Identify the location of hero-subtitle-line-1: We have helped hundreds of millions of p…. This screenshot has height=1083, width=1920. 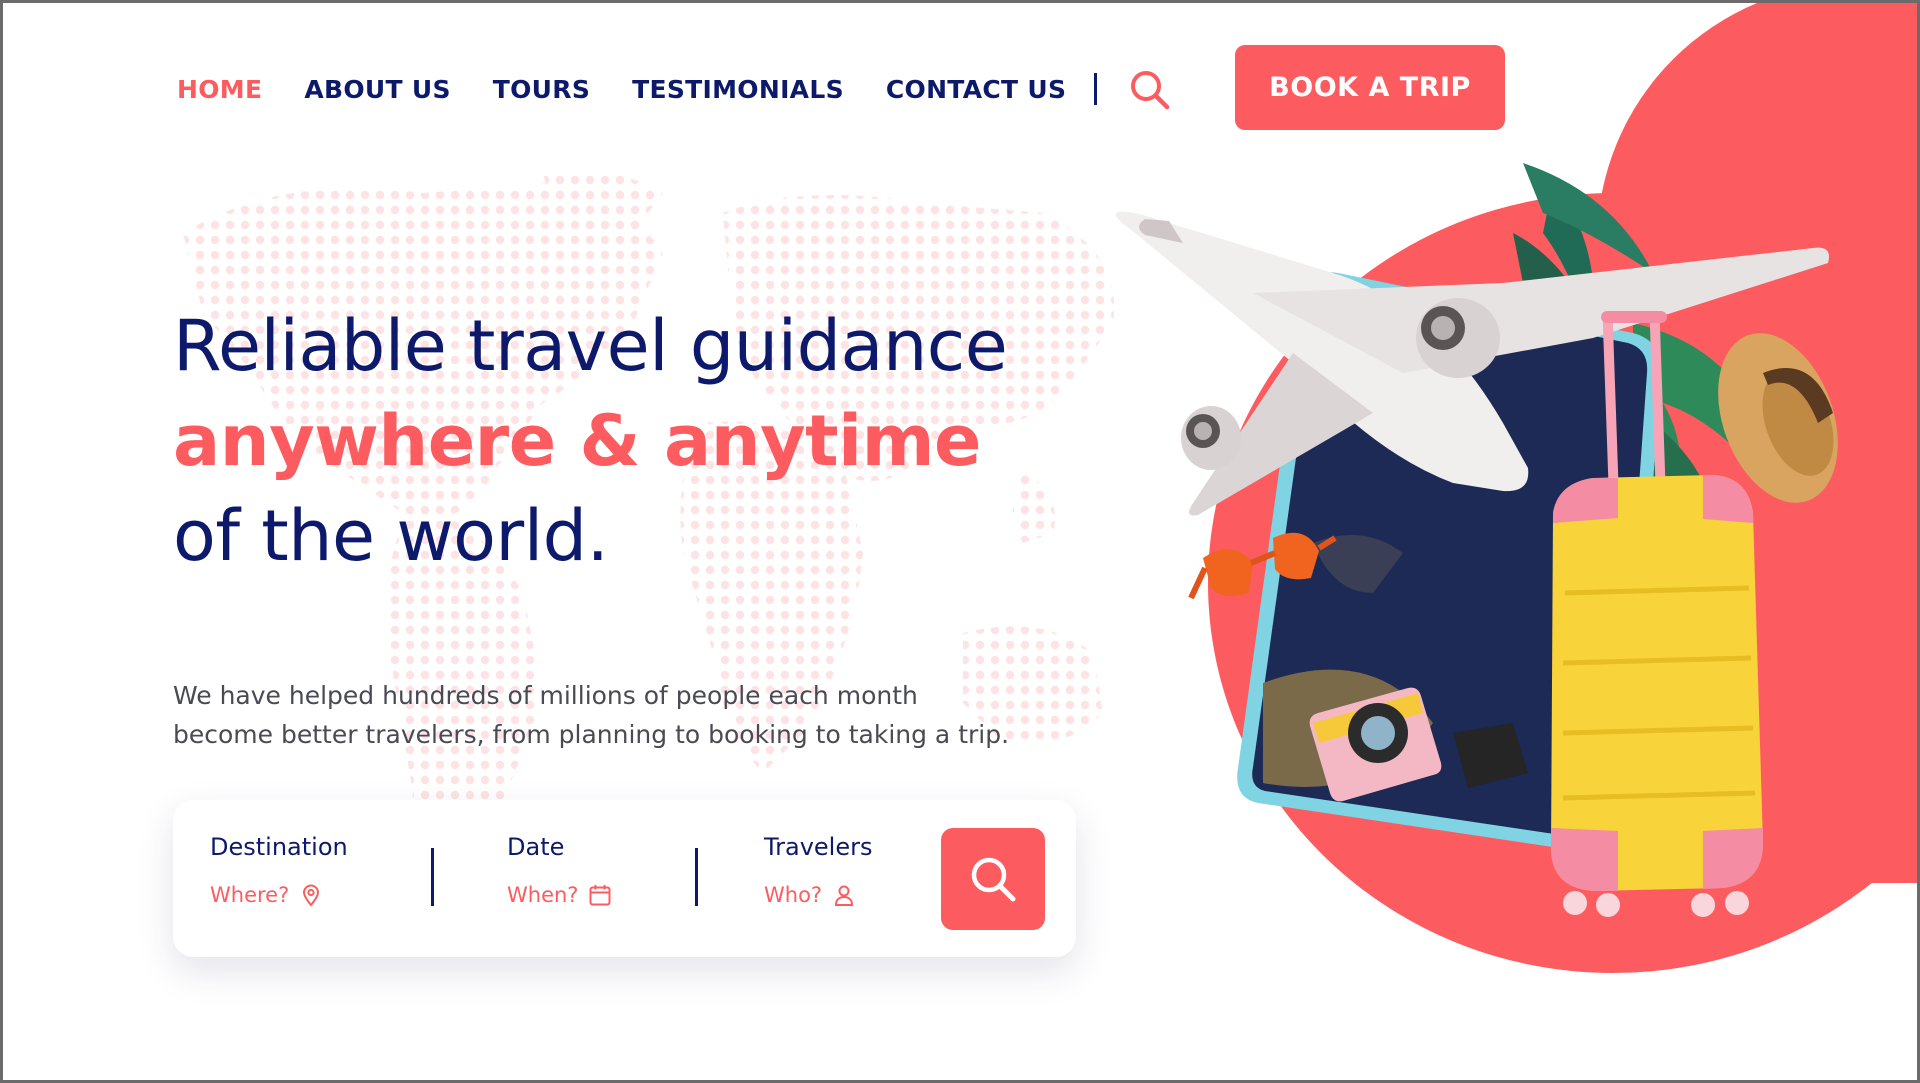
(545, 695).